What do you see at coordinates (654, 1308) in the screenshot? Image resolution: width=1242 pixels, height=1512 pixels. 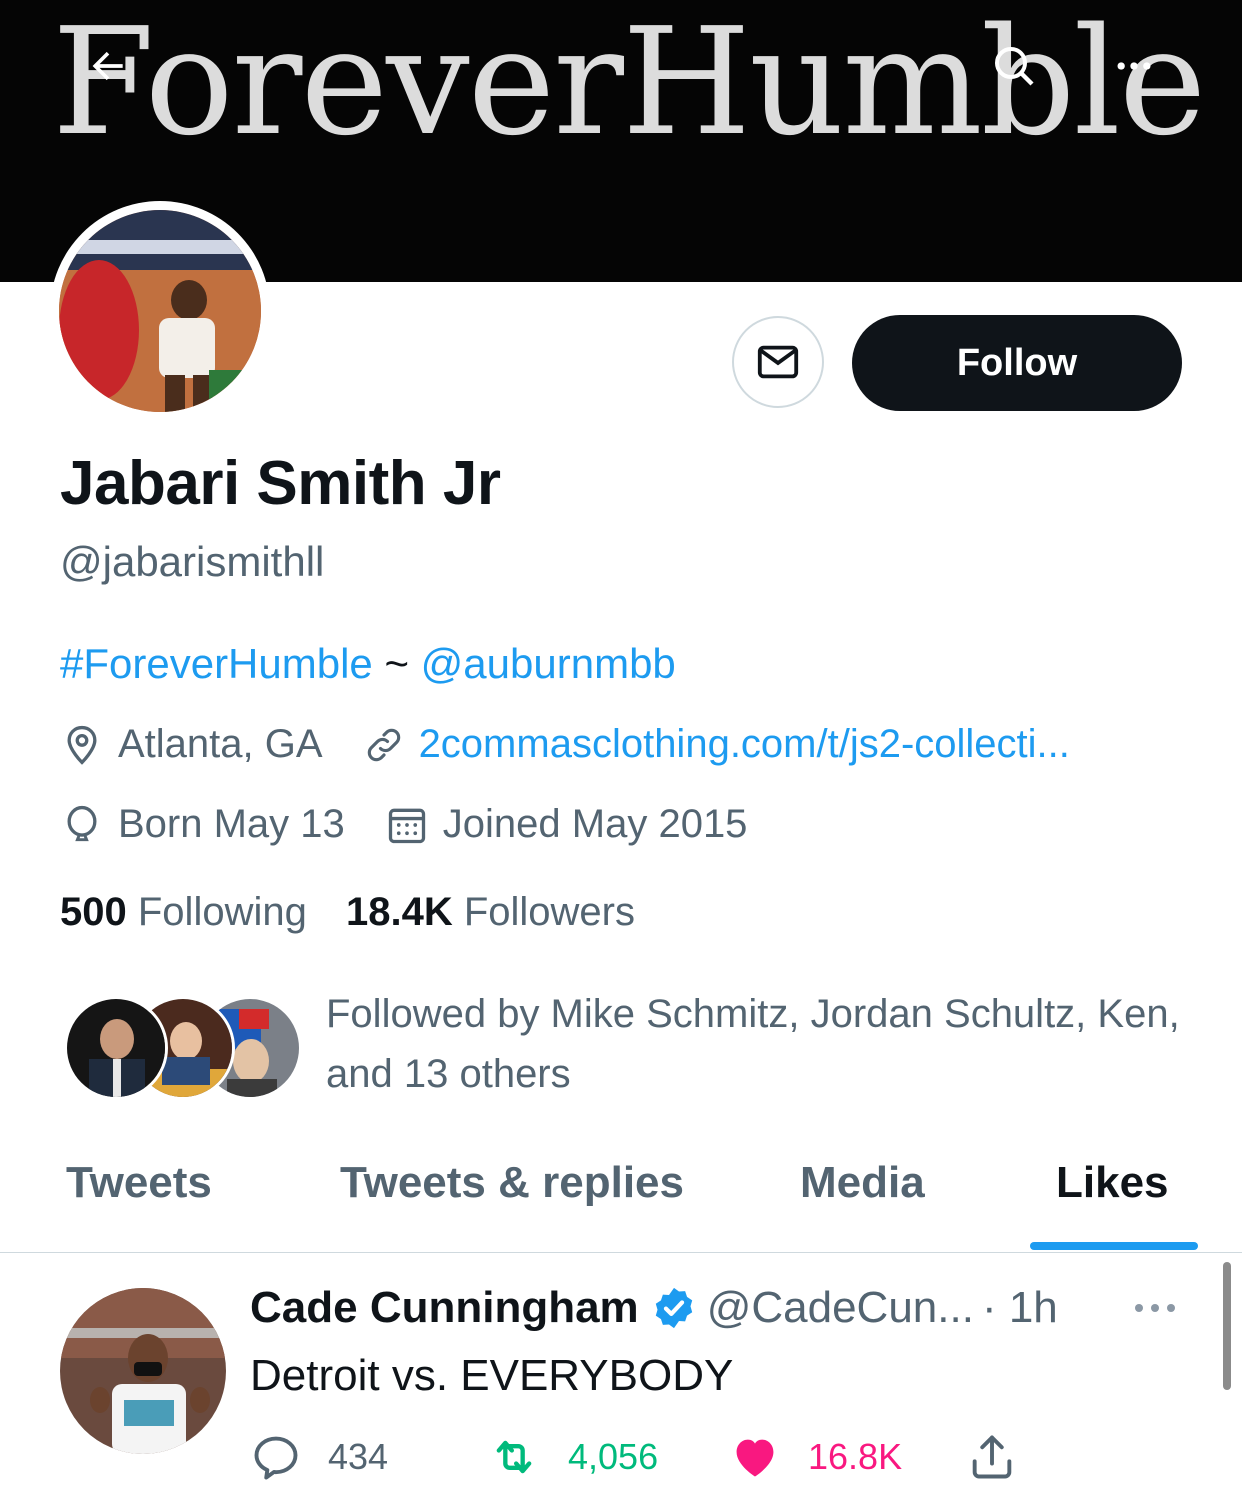 I see `tweet-header: Cade Cunningham @CadeCun... · 1h` at bounding box center [654, 1308].